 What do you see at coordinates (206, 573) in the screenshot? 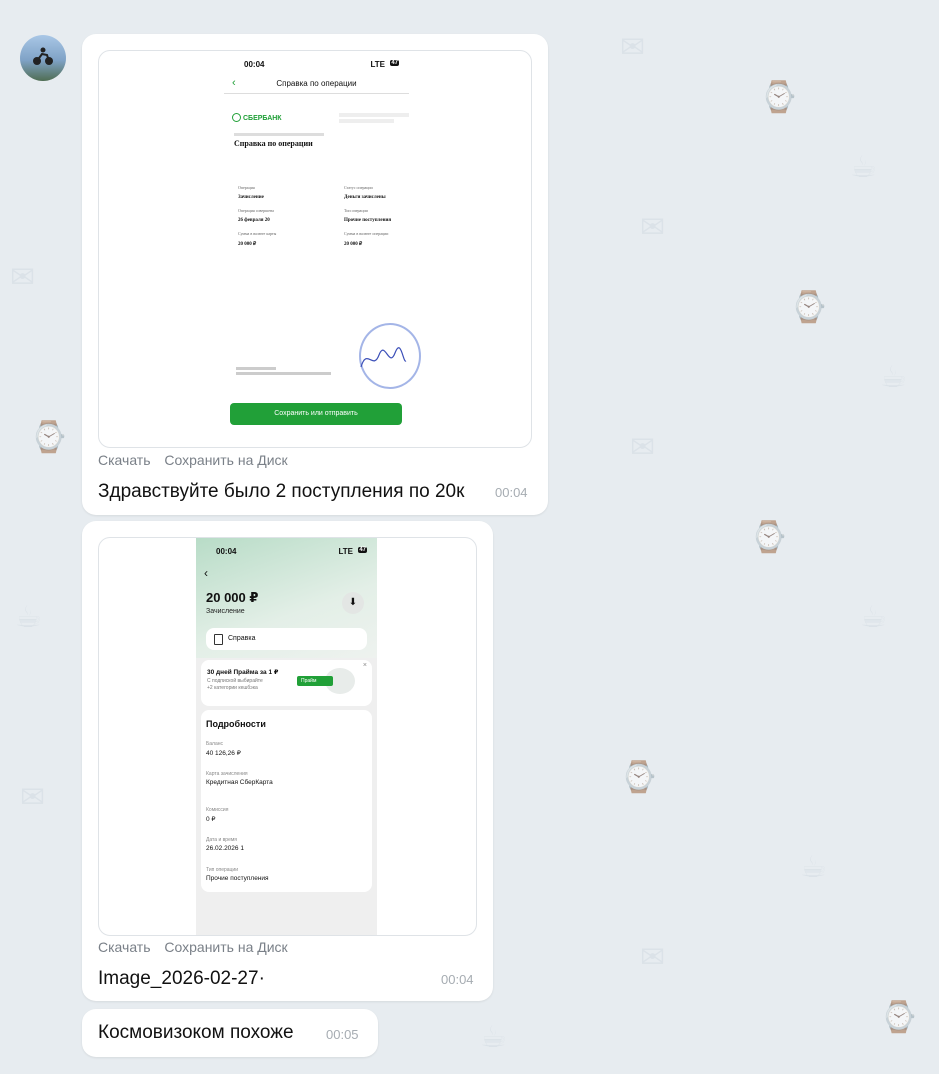
I see `back-arrow-icon: ‹` at bounding box center [206, 573].